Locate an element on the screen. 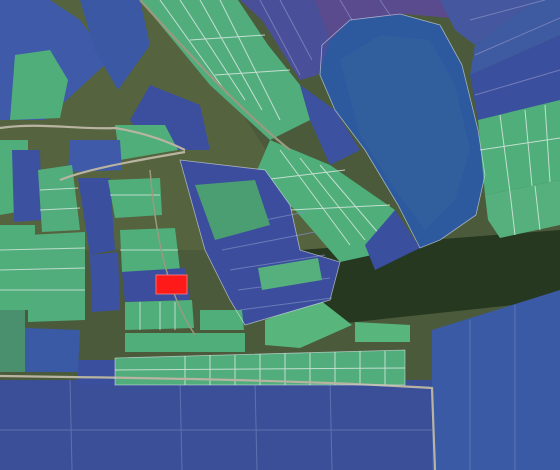  east-fields is located at coordinates (519, 169).